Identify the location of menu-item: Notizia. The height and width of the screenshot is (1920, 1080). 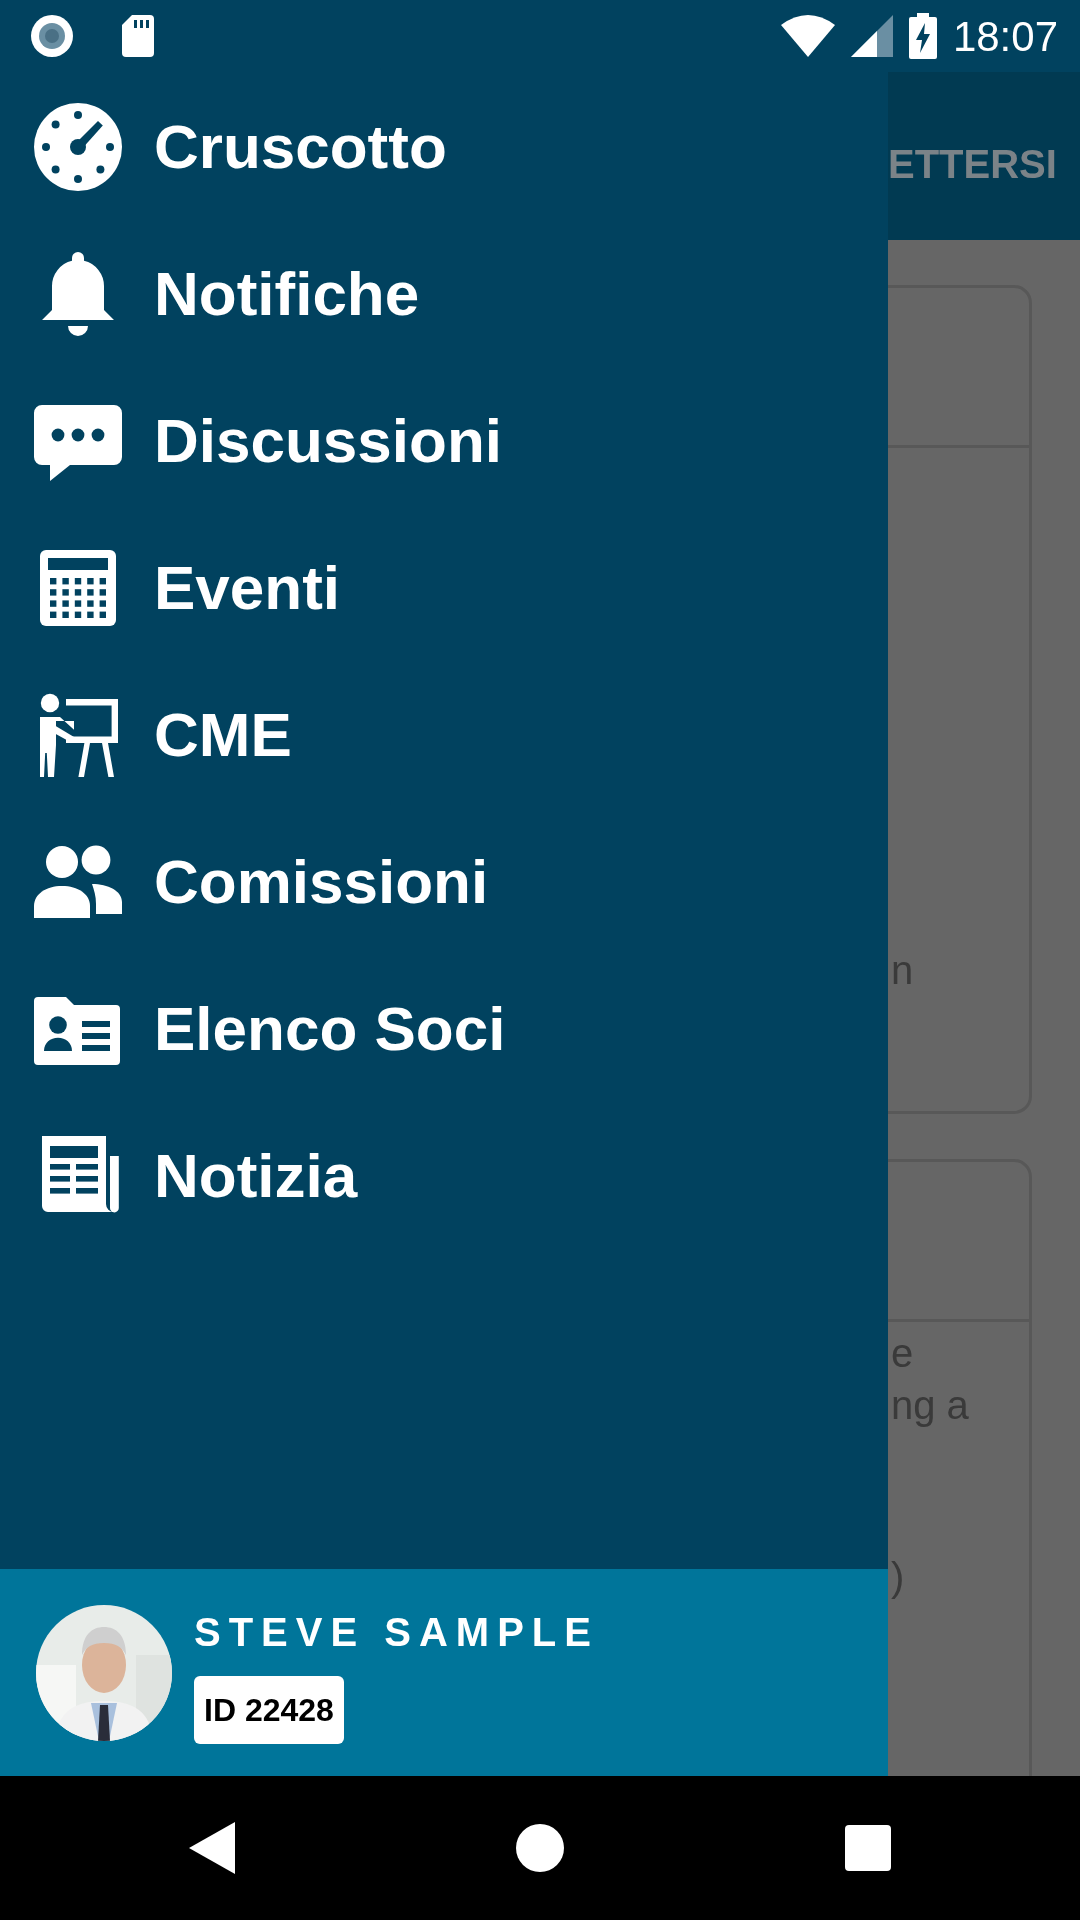
(256, 1175).